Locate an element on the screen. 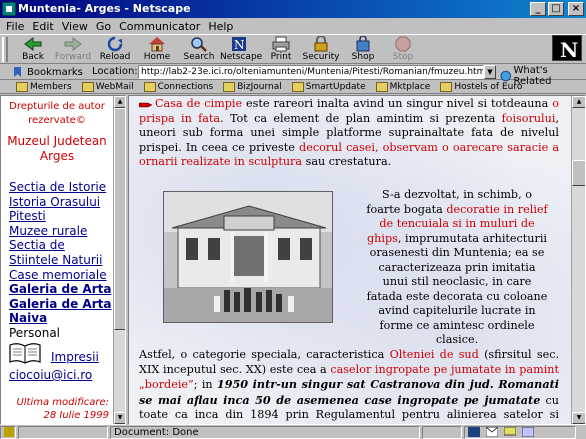  sidebar-scroll-thumb is located at coordinates (119, 219).